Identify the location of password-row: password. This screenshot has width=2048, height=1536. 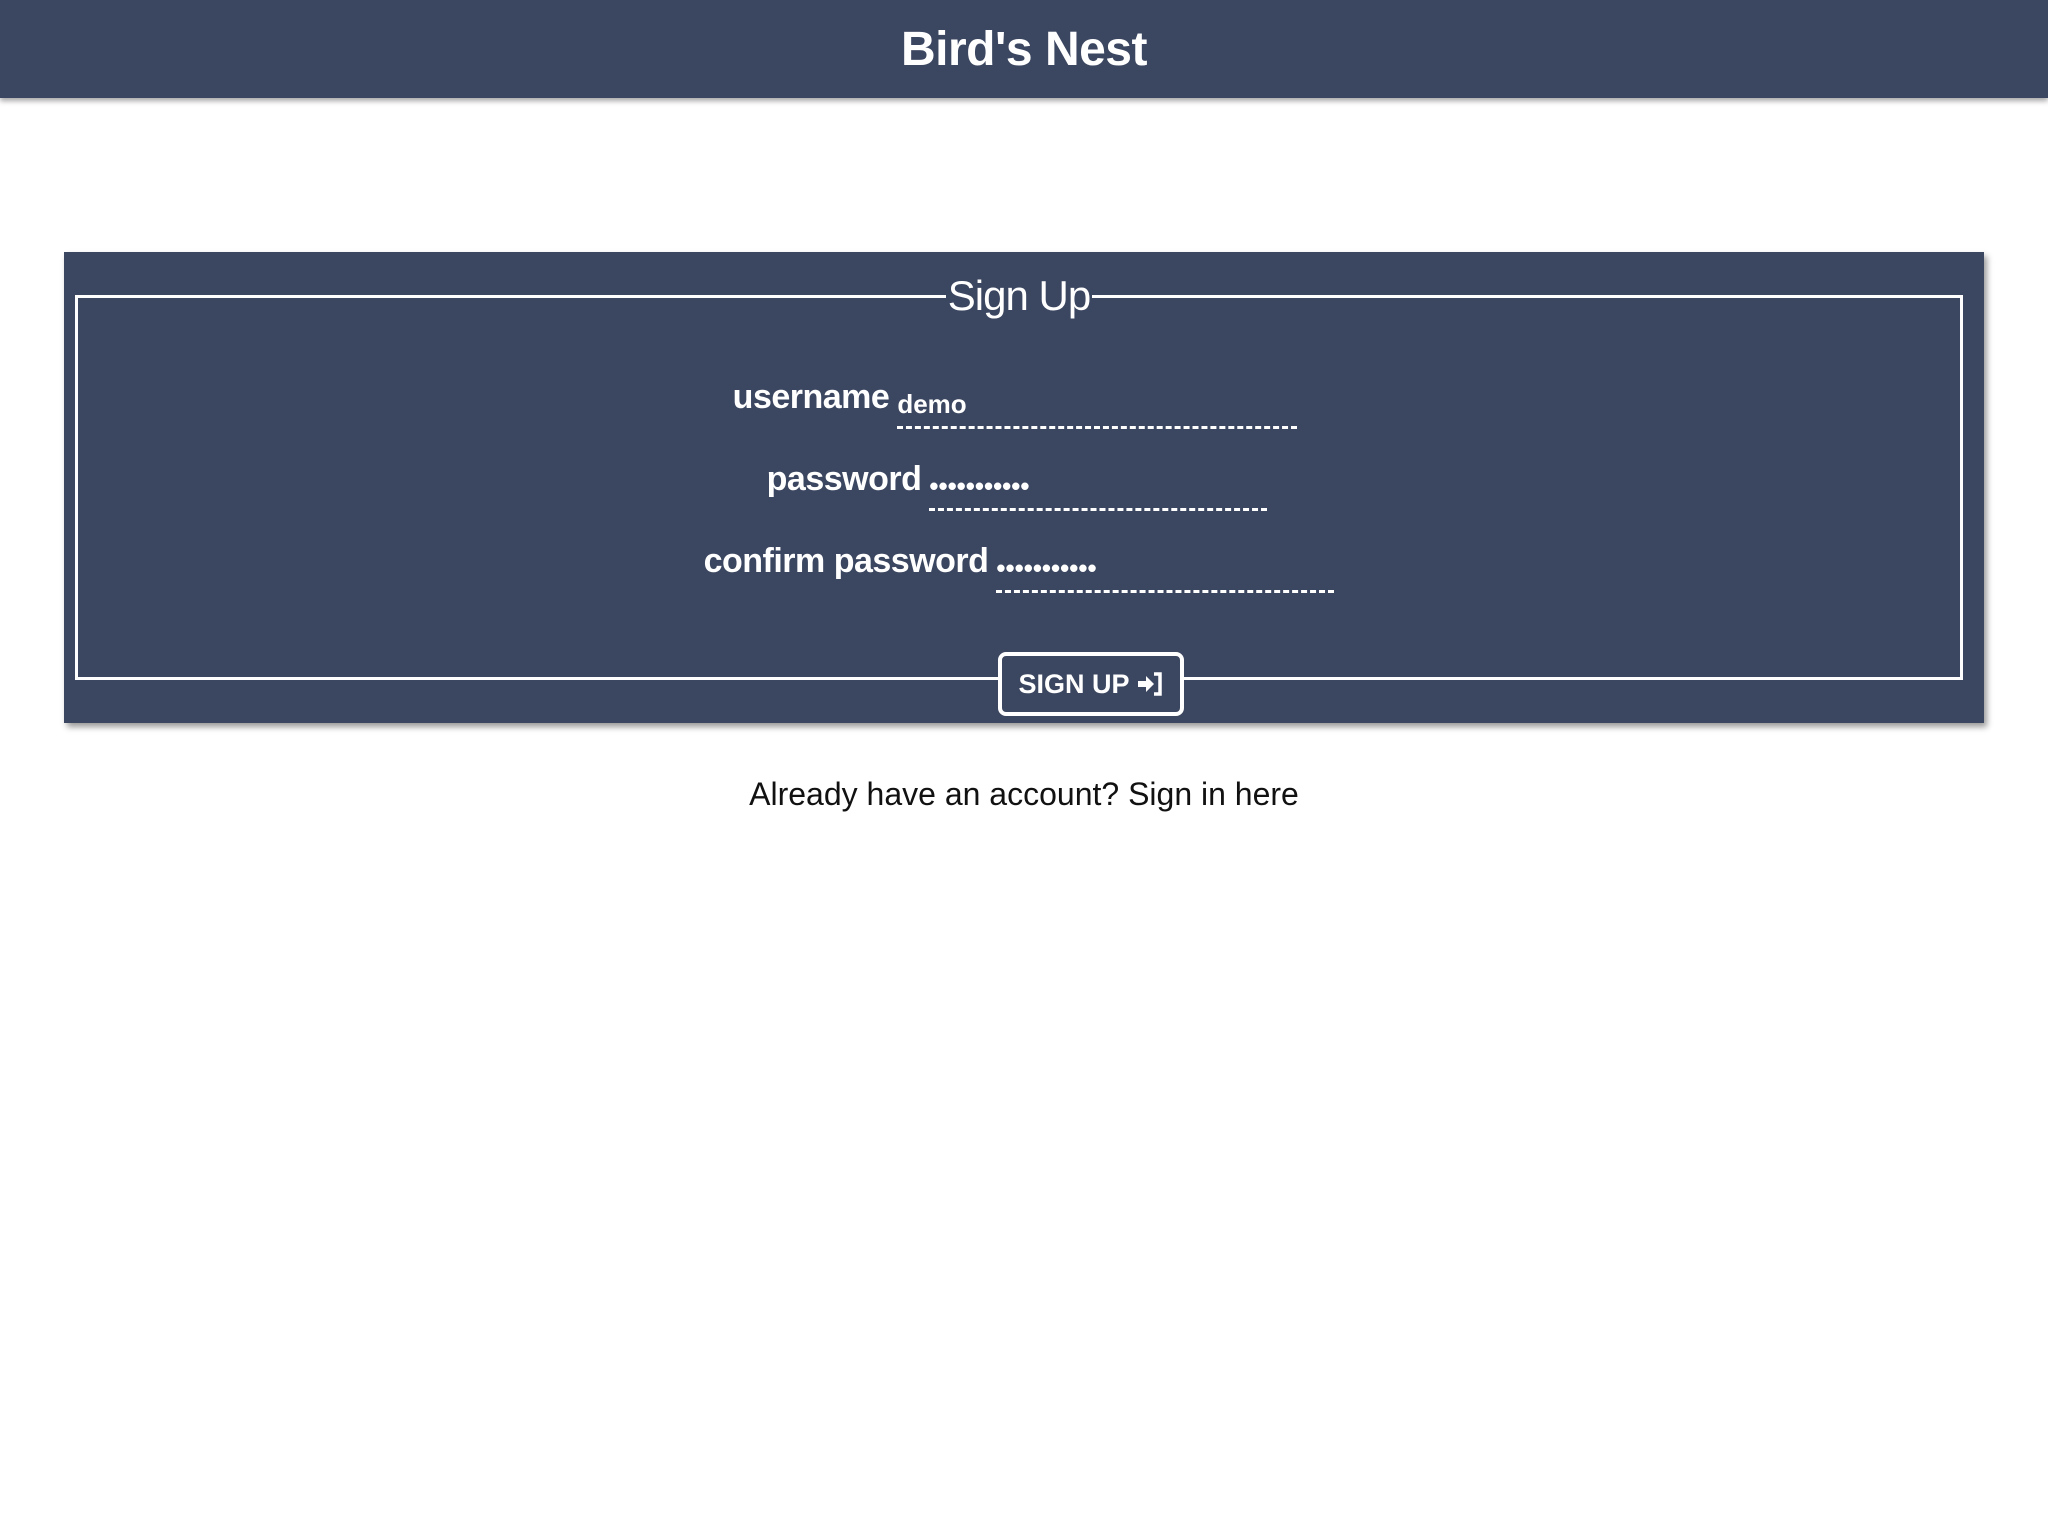
(1017, 485).